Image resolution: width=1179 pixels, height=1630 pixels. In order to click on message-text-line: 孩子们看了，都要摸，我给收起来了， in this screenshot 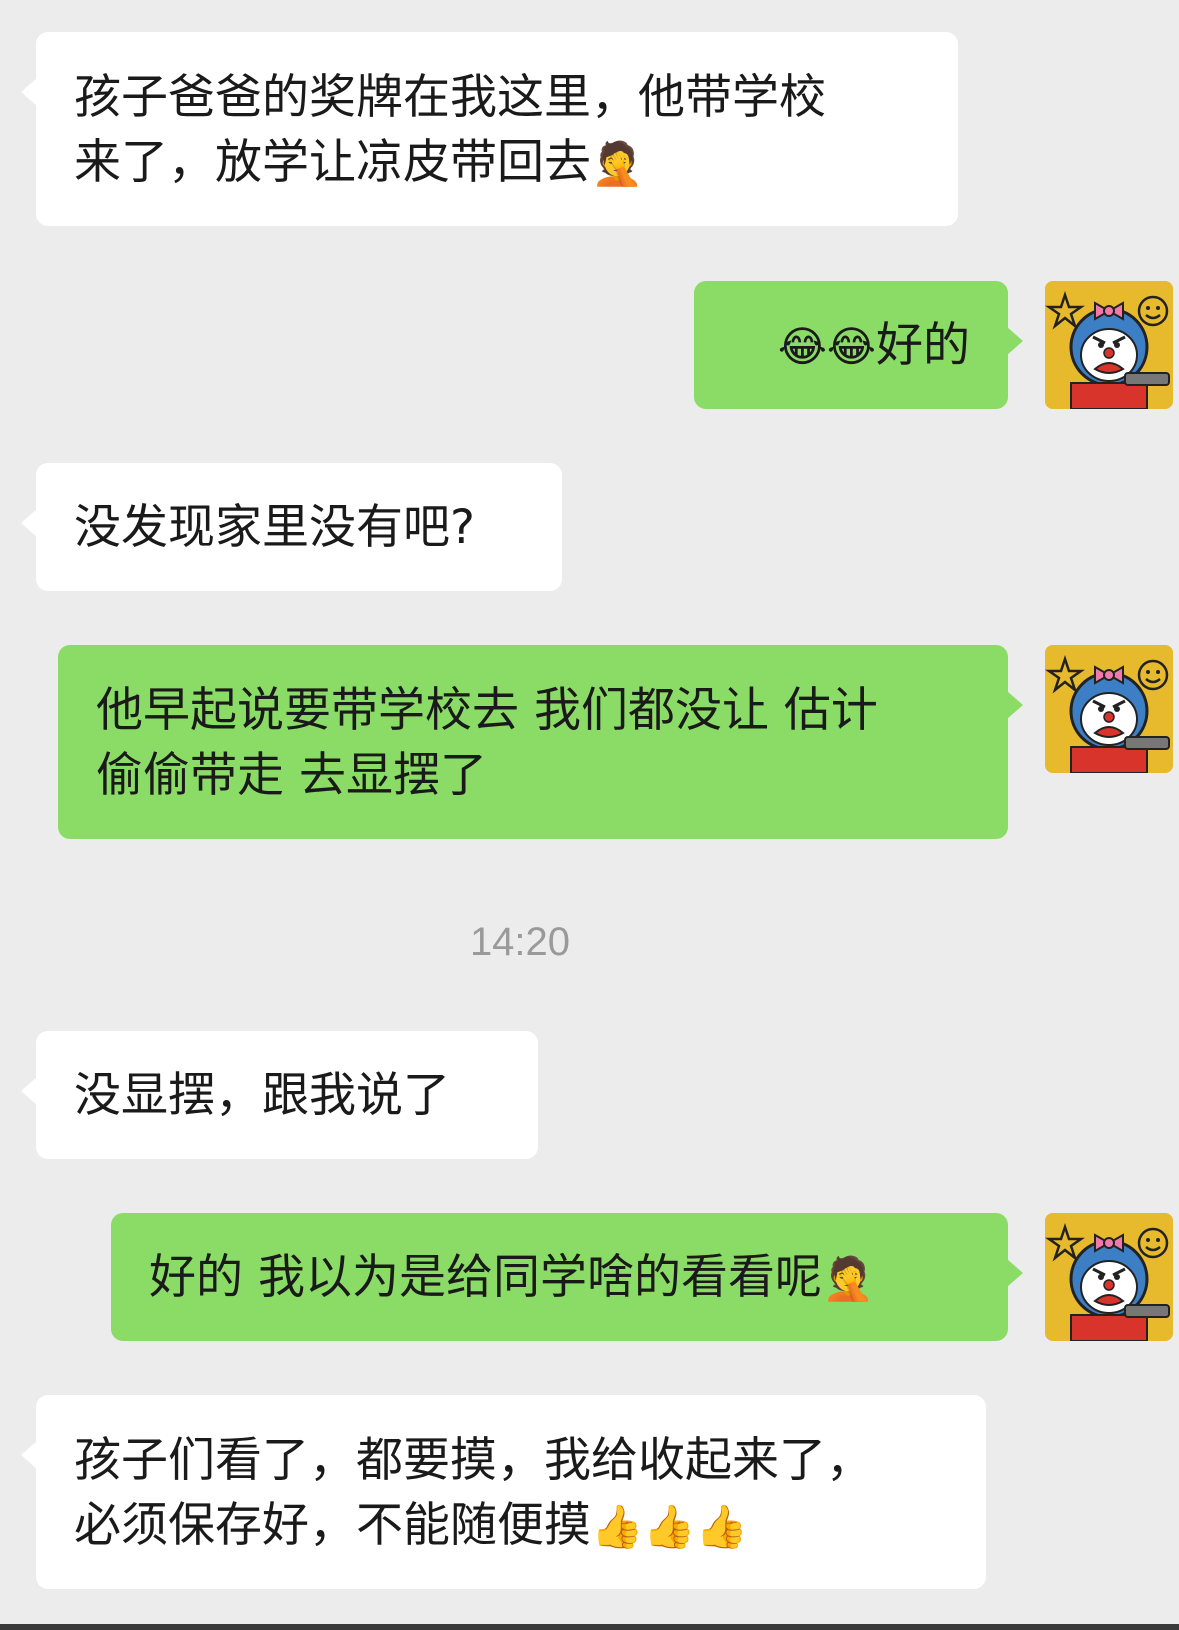, I will do `click(473, 1460)`.